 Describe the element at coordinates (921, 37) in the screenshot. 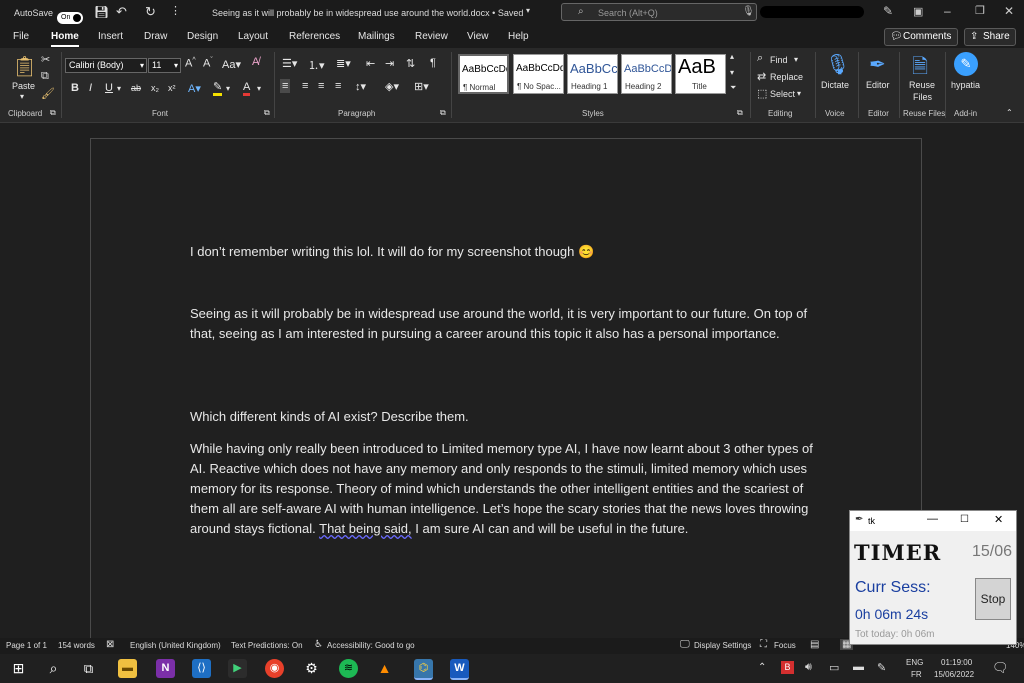

I see `comments-button: 💬︎ Comments` at that location.